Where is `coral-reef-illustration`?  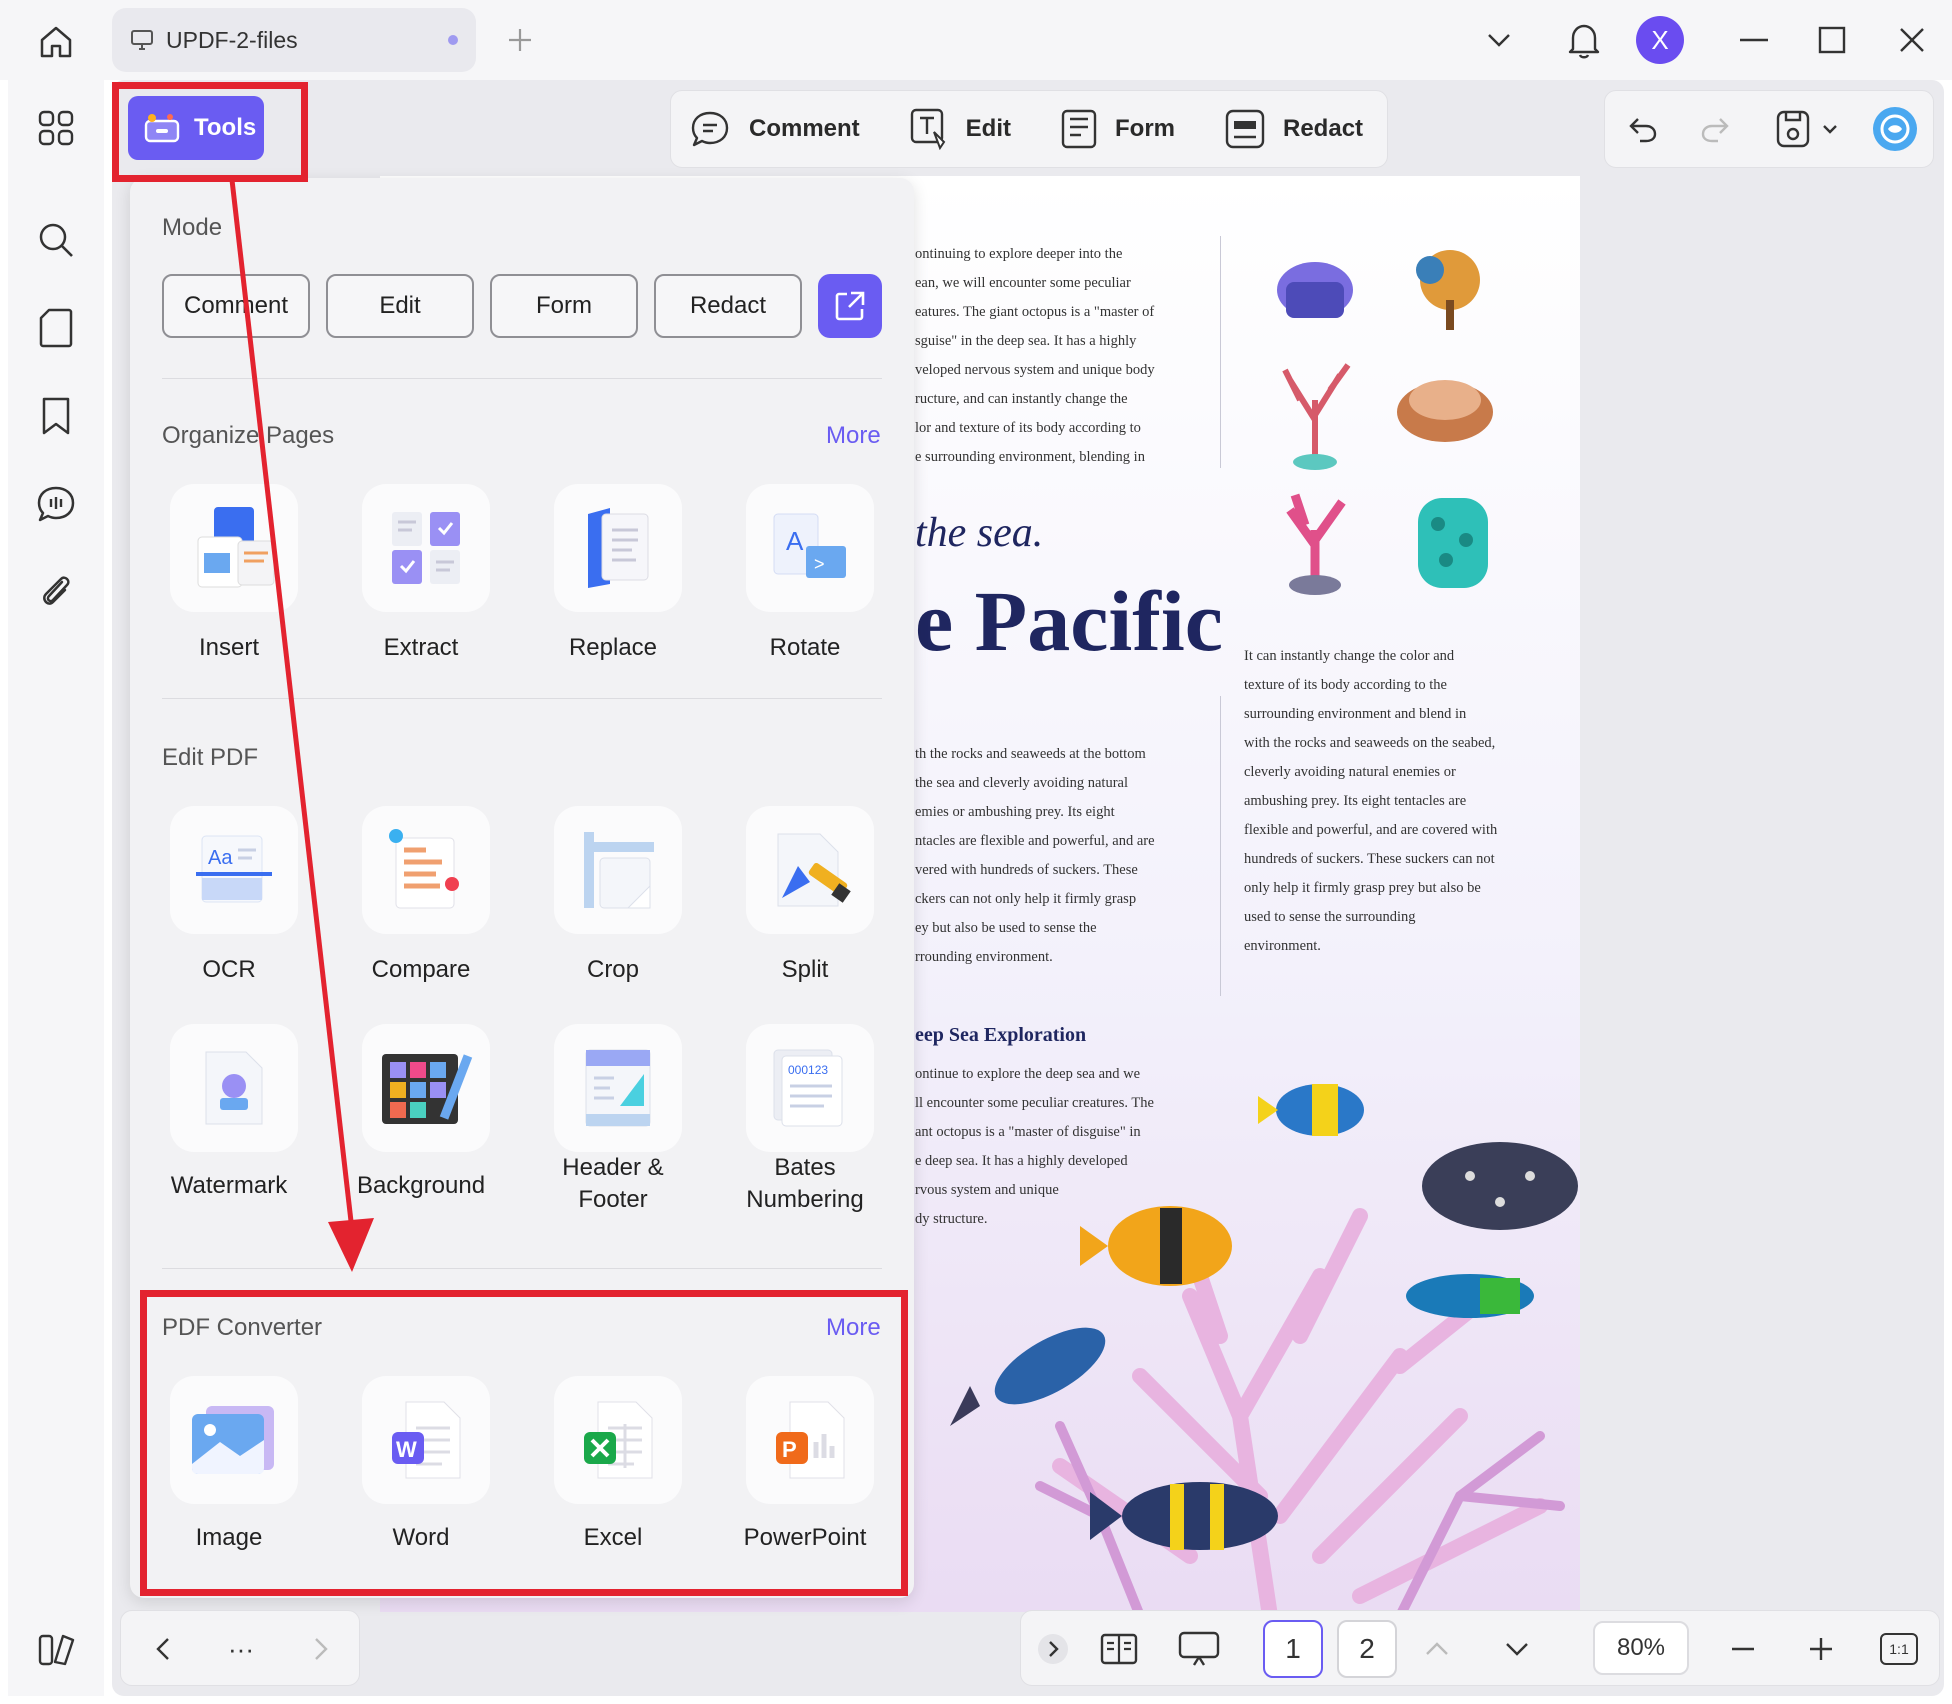
coral-reef-illustration is located at coordinates (1264, 1348).